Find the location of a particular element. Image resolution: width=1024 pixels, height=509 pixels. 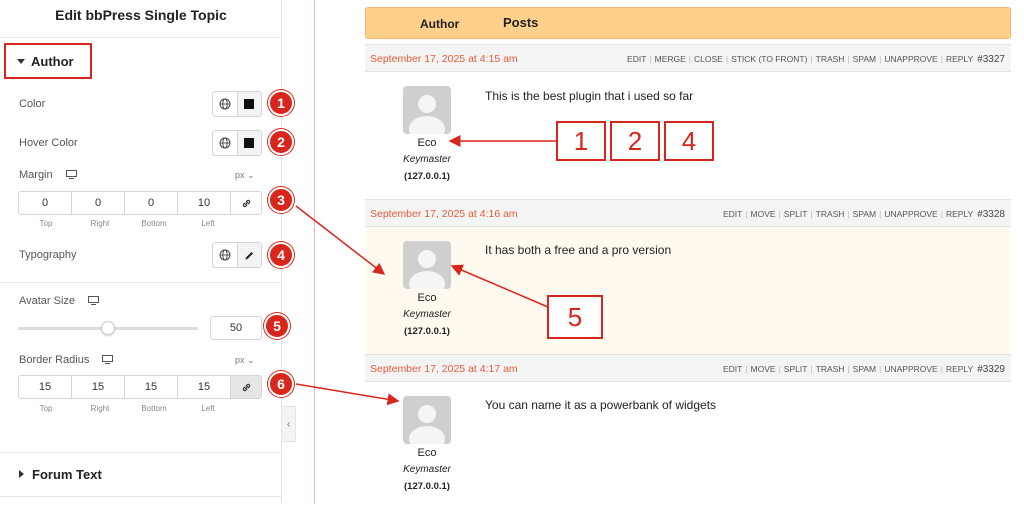

border-radius-unit-select: px ⌄ is located at coordinates (245, 360).